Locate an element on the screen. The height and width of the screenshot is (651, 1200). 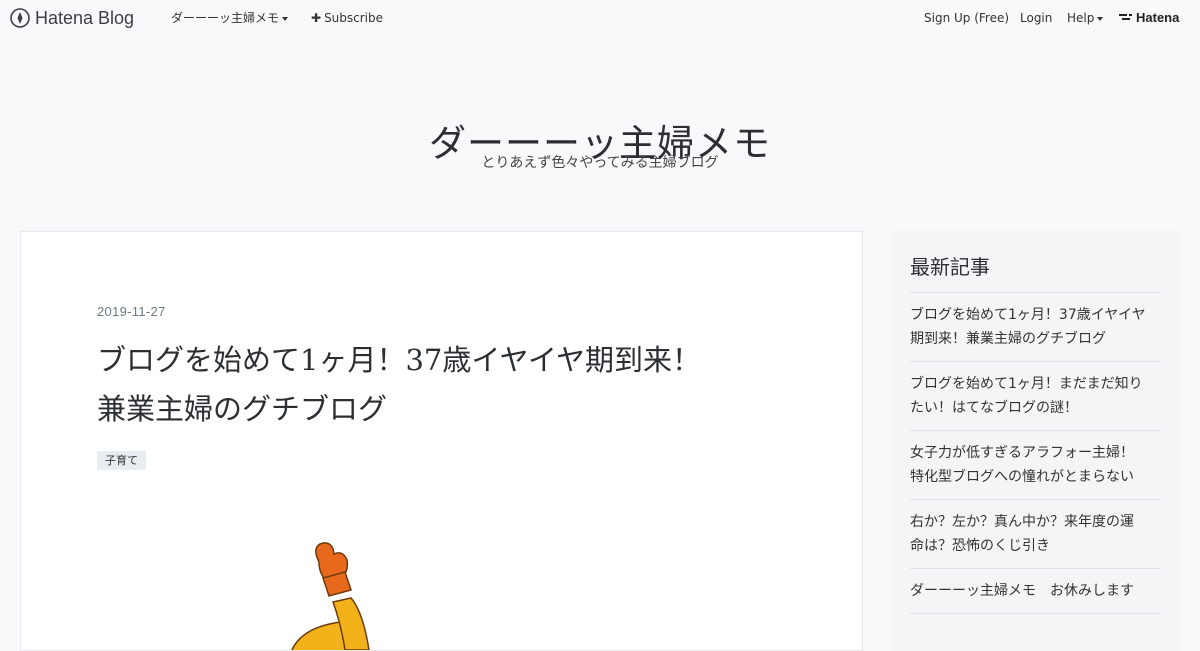
subscribe-label: Subscribe is located at coordinates (354, 18).